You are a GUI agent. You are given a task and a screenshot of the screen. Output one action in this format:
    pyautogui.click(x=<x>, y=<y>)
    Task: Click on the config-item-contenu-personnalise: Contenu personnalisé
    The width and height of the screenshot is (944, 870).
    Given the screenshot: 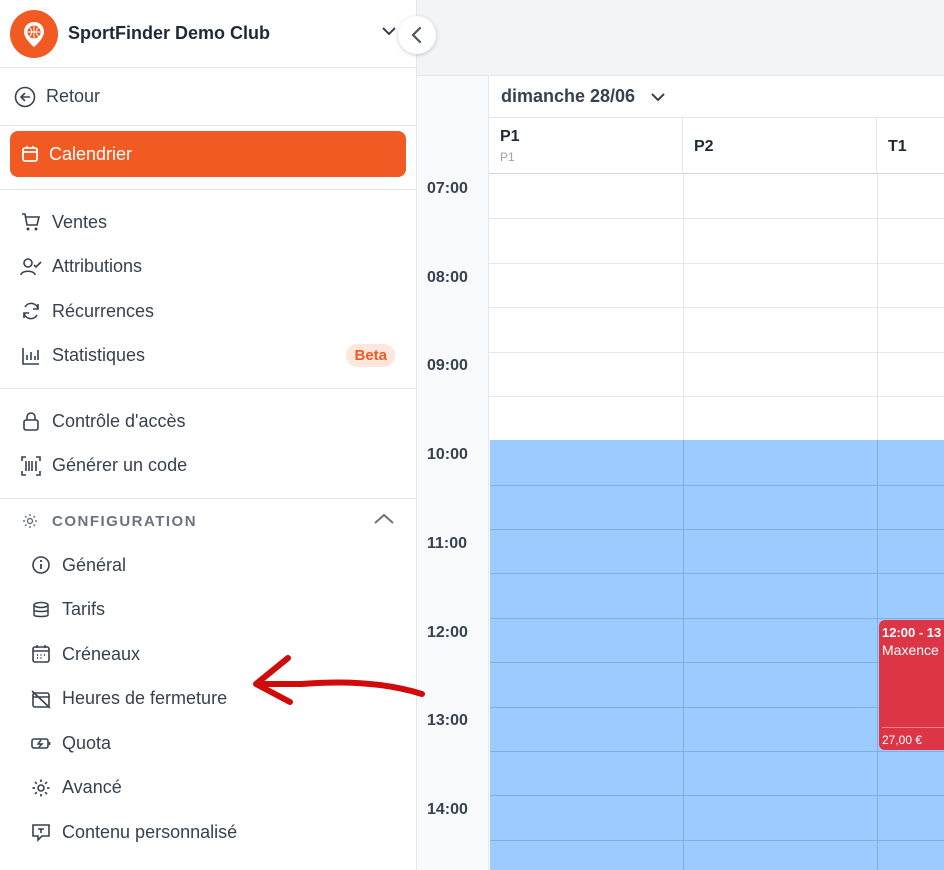 What is the action you would take?
    pyautogui.click(x=208, y=832)
    